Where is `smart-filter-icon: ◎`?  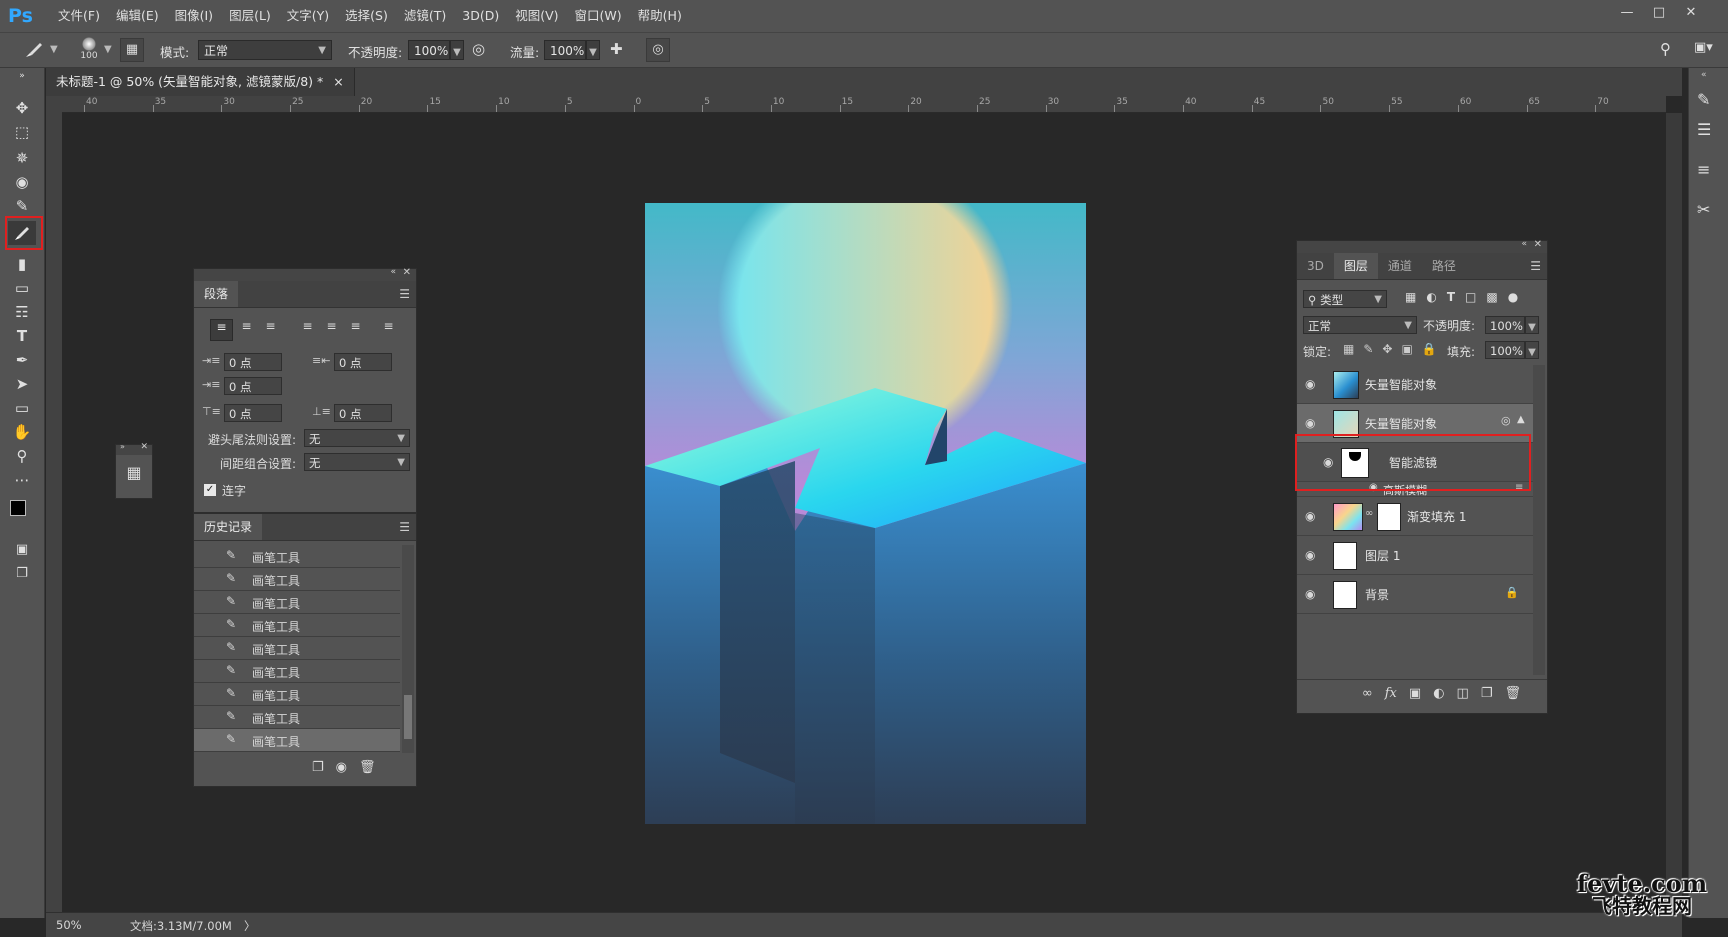 smart-filter-icon: ◎ is located at coordinates (1506, 420).